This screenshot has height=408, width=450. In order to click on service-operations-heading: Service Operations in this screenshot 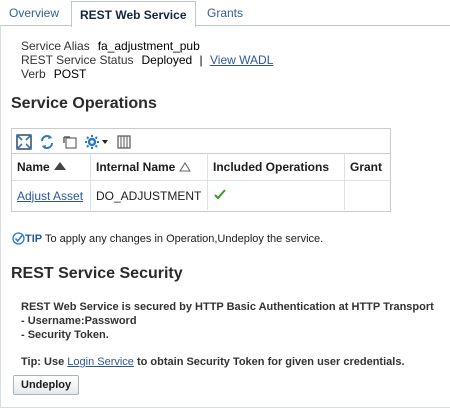, I will do `click(84, 103)`.